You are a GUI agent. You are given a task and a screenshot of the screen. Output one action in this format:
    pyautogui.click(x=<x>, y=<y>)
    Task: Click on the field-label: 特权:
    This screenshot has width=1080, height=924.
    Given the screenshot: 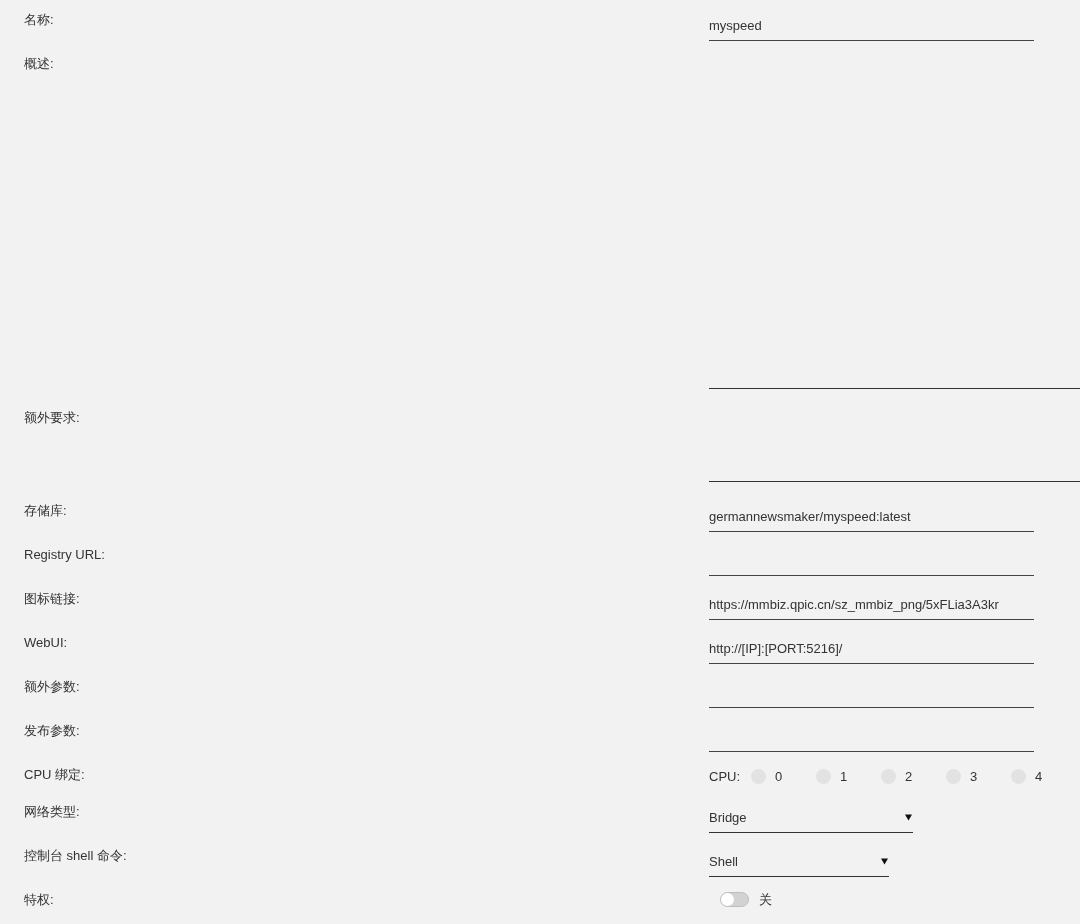 What is the action you would take?
    pyautogui.click(x=39, y=899)
    